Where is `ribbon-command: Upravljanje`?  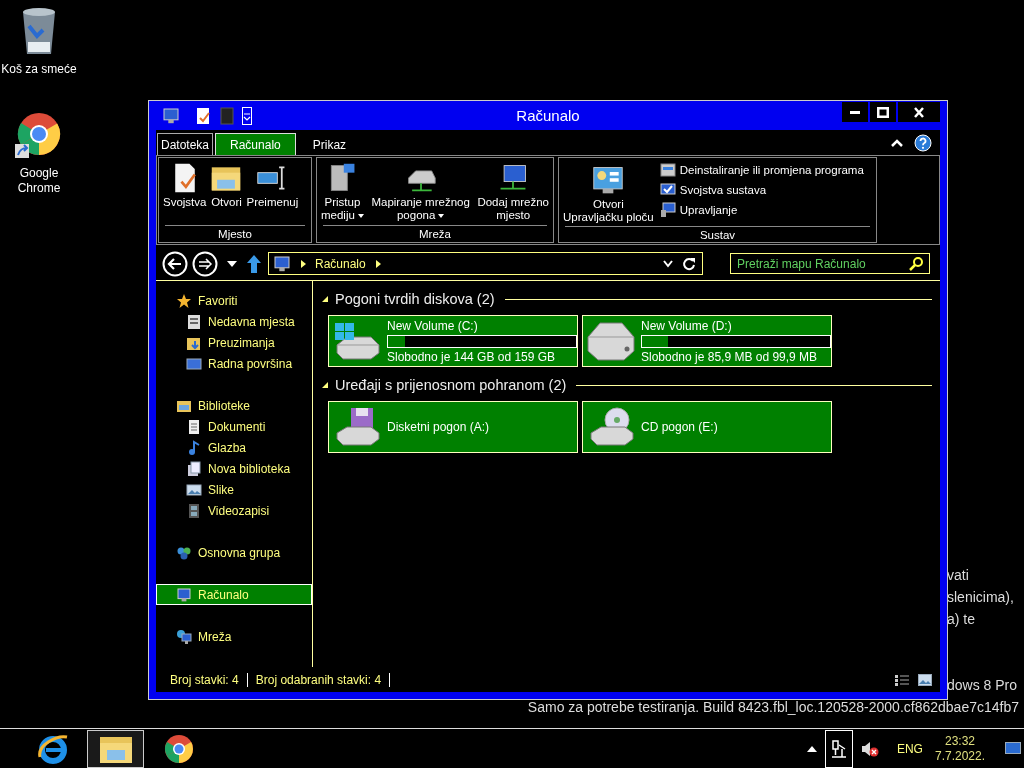
ribbon-command: Upravljanje is located at coordinates (761, 210).